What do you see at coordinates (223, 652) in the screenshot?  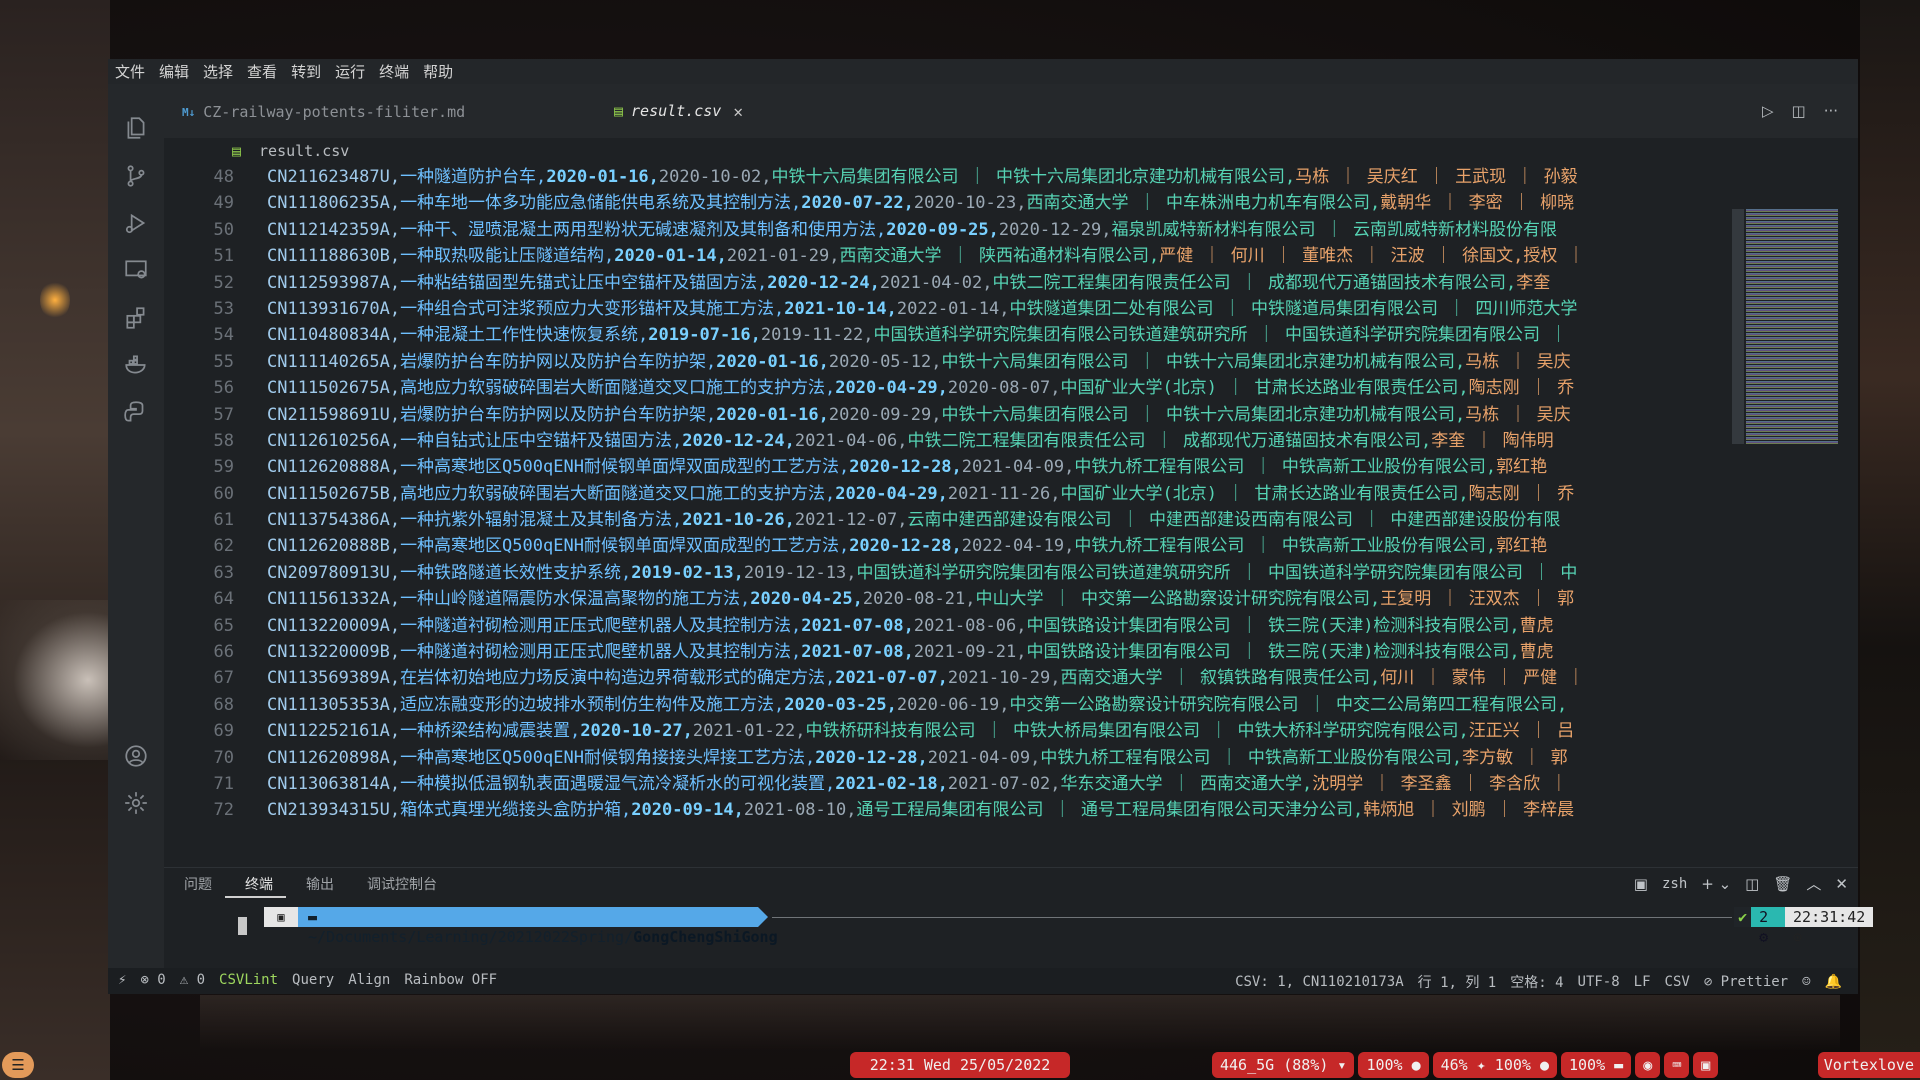 I see `line-number: 66` at bounding box center [223, 652].